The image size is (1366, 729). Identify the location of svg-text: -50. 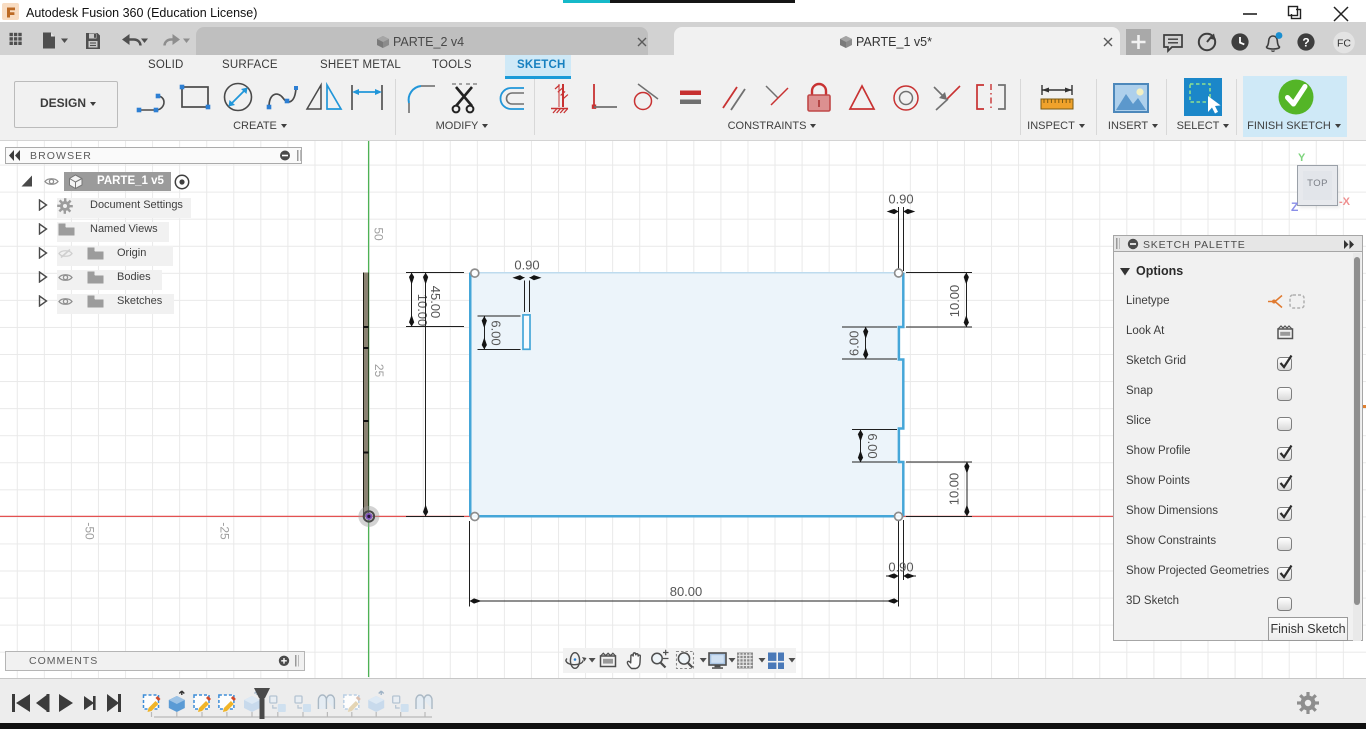
(90, 531).